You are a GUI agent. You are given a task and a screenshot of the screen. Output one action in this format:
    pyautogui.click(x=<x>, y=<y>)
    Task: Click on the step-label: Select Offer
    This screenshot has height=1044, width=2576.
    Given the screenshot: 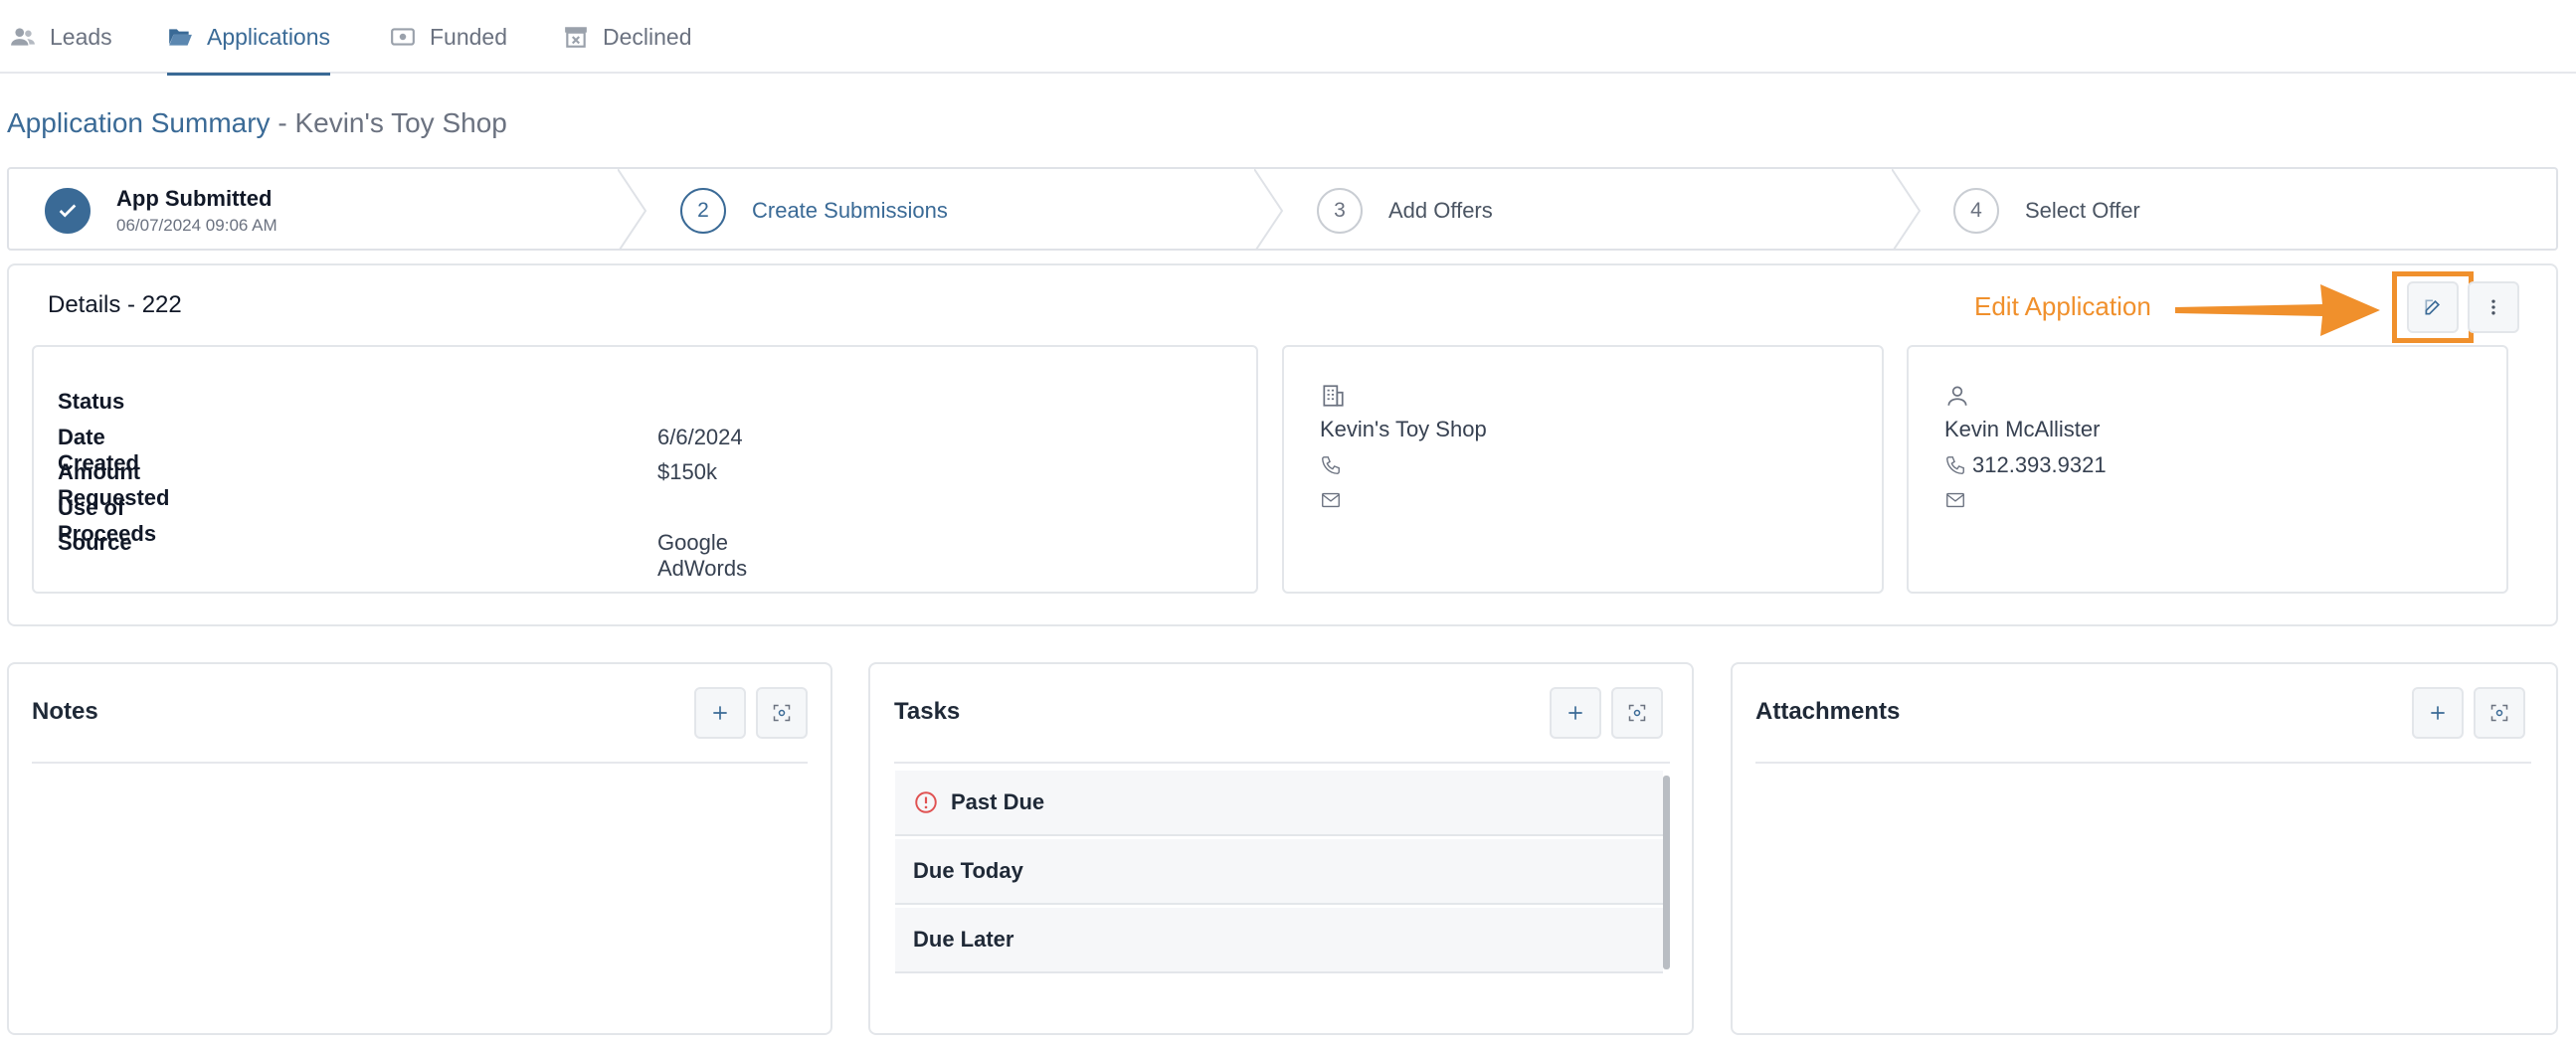 What is the action you would take?
    pyautogui.click(x=2082, y=210)
    